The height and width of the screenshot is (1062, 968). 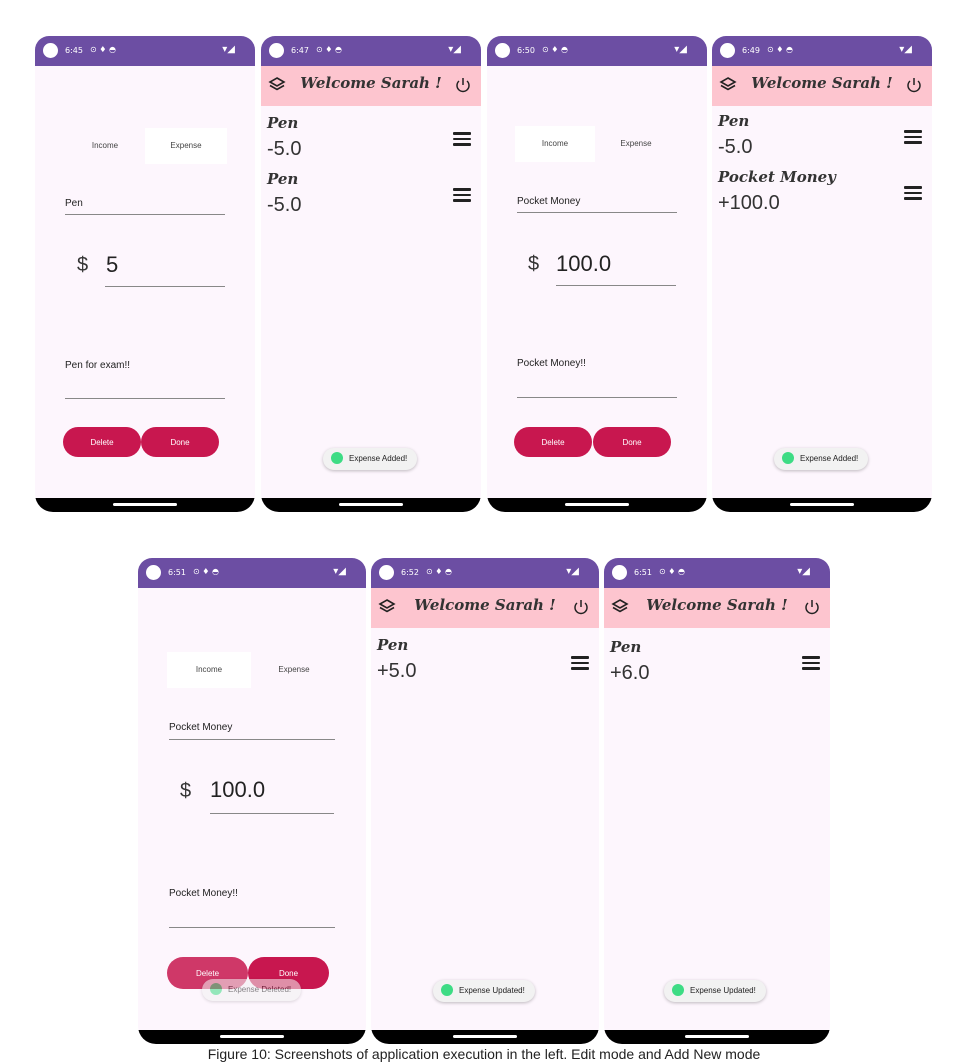 What do you see at coordinates (371, 51) in the screenshot?
I see `status-bar: 6:47 ⊙ ♦ ◓ ▾◢` at bounding box center [371, 51].